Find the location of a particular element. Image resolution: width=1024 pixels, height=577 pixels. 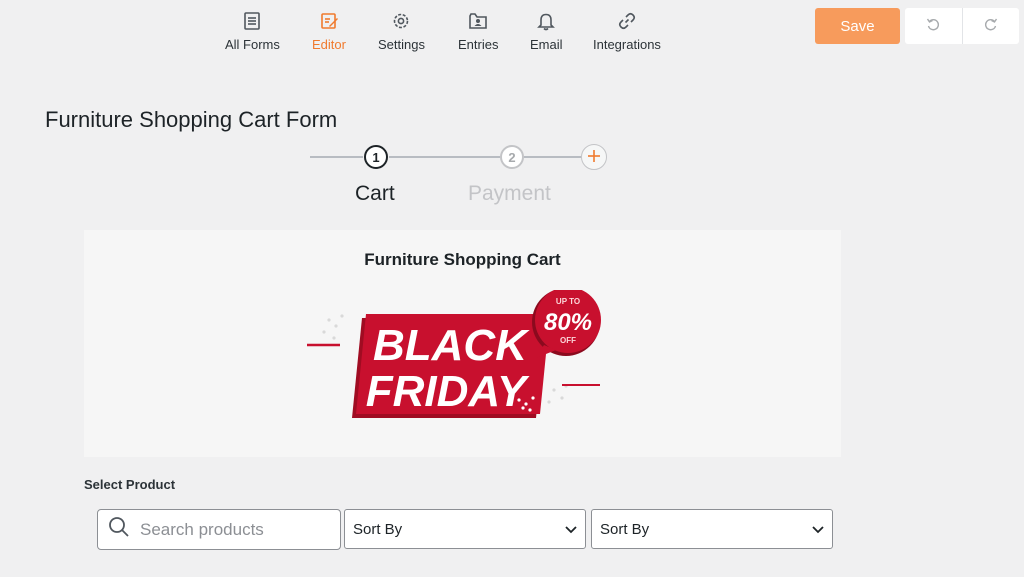

nav-label: Entries is located at coordinates (478, 44).